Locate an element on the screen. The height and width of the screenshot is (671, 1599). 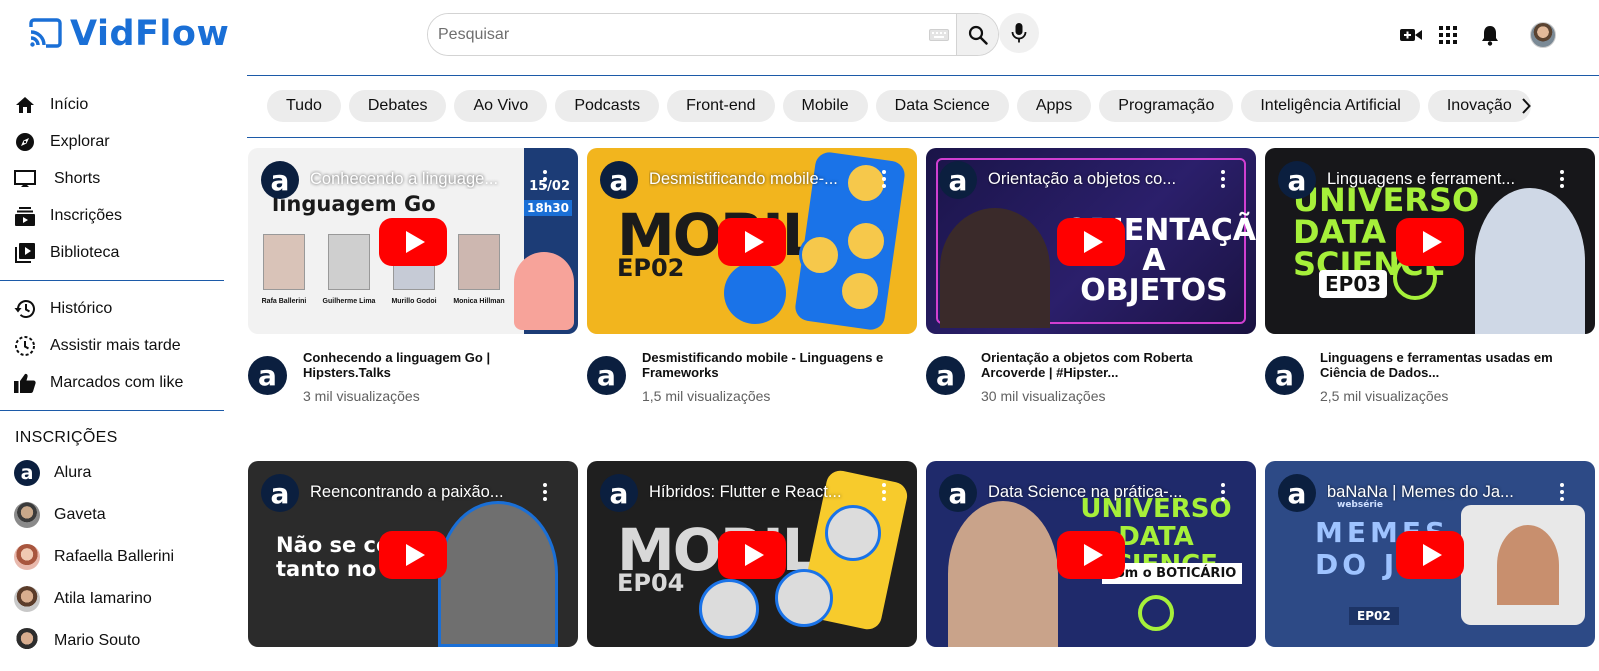
chevron-right-icon is located at coordinates (1526, 106).